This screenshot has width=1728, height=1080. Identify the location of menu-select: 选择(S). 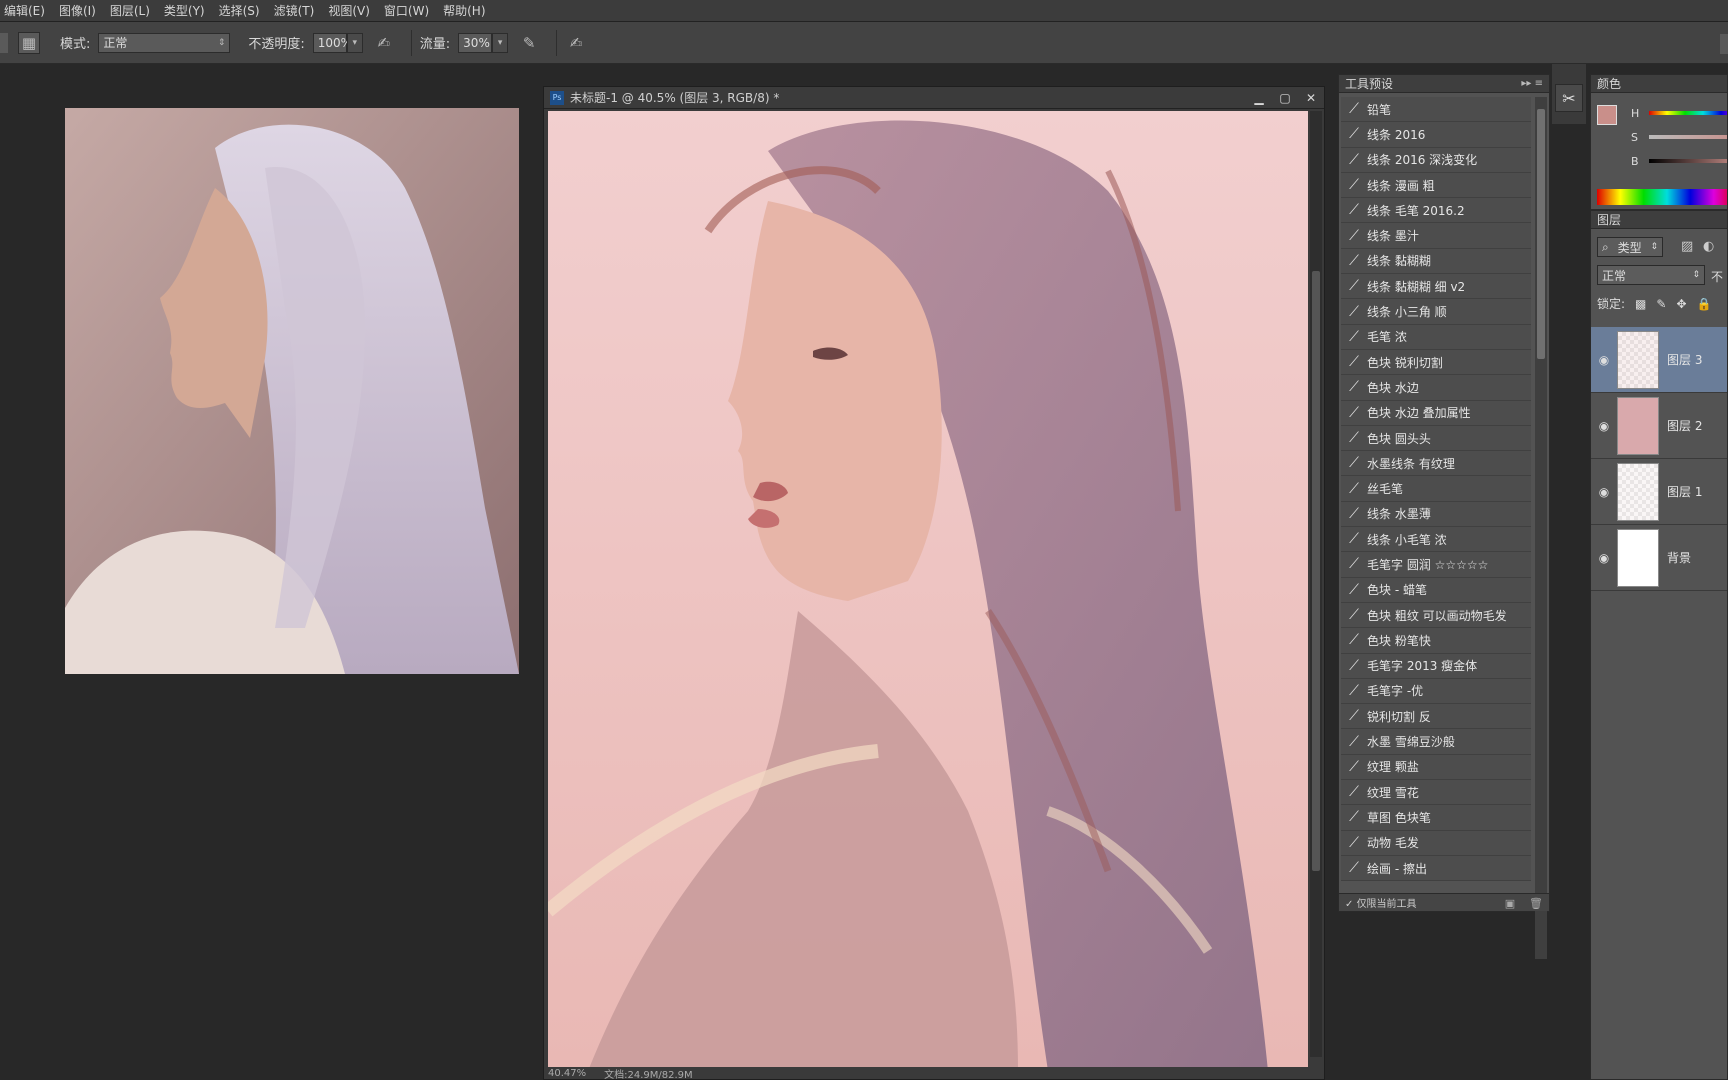
(239, 10).